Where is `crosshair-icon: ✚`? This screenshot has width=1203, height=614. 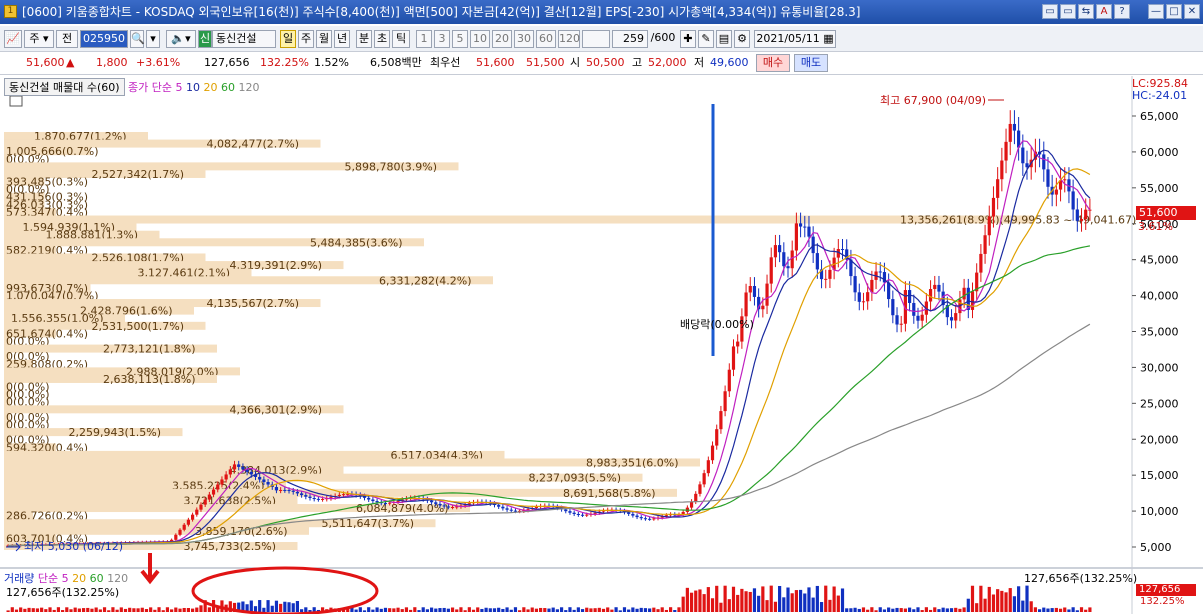
crosshair-icon: ✚ is located at coordinates (688, 39).